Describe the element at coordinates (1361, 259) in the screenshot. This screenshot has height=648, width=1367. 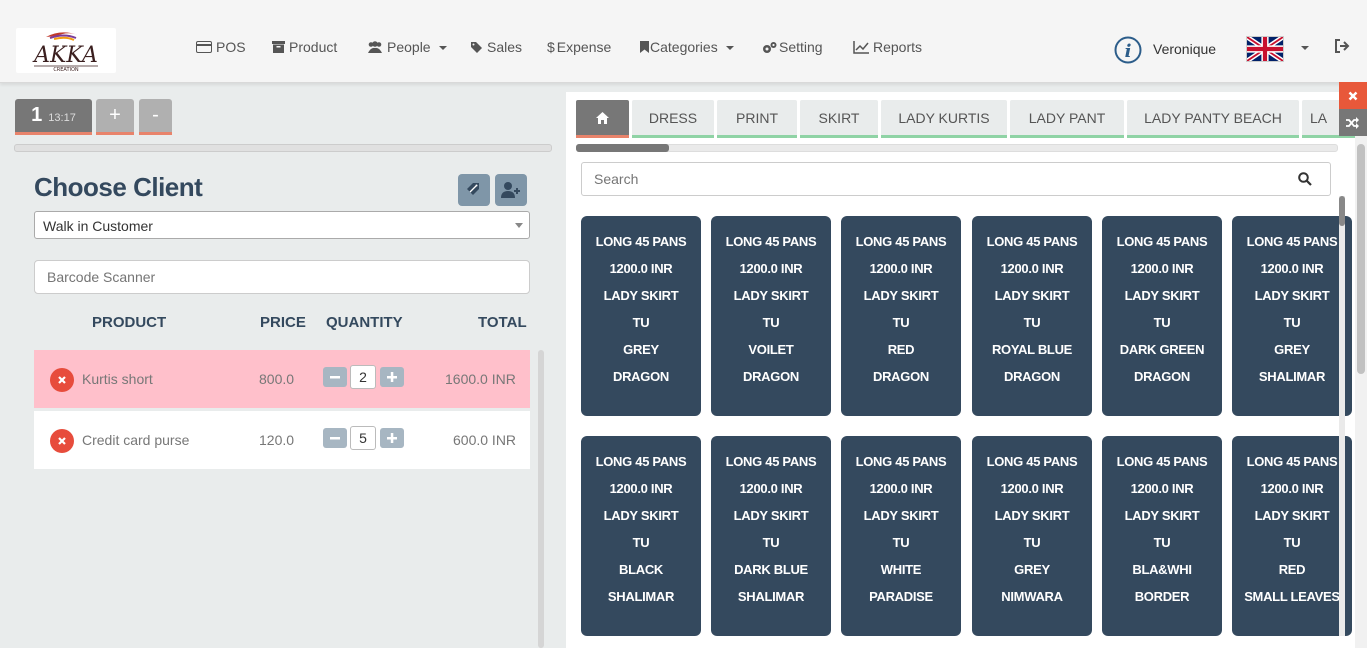
I see `page-scrollbar-thumb` at that location.